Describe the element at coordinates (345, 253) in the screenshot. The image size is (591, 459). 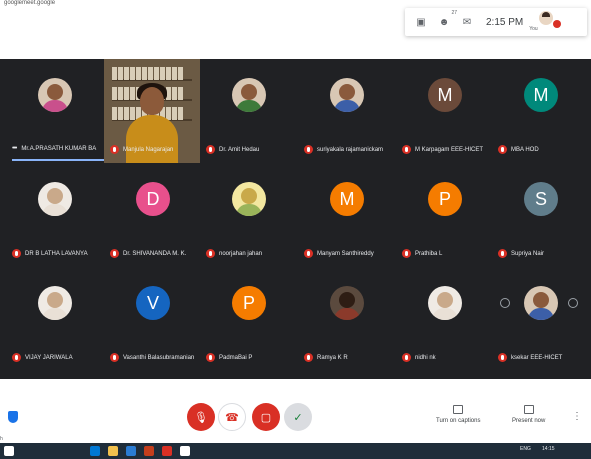
I see `participant-name: Manyam Santhireddy` at that location.